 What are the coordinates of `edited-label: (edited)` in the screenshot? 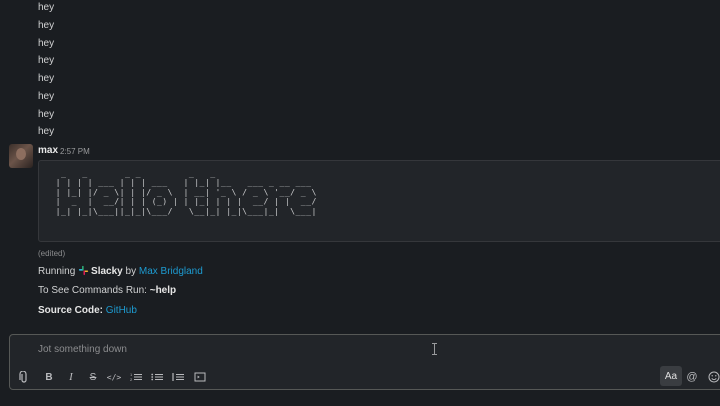 It's located at (52, 253).